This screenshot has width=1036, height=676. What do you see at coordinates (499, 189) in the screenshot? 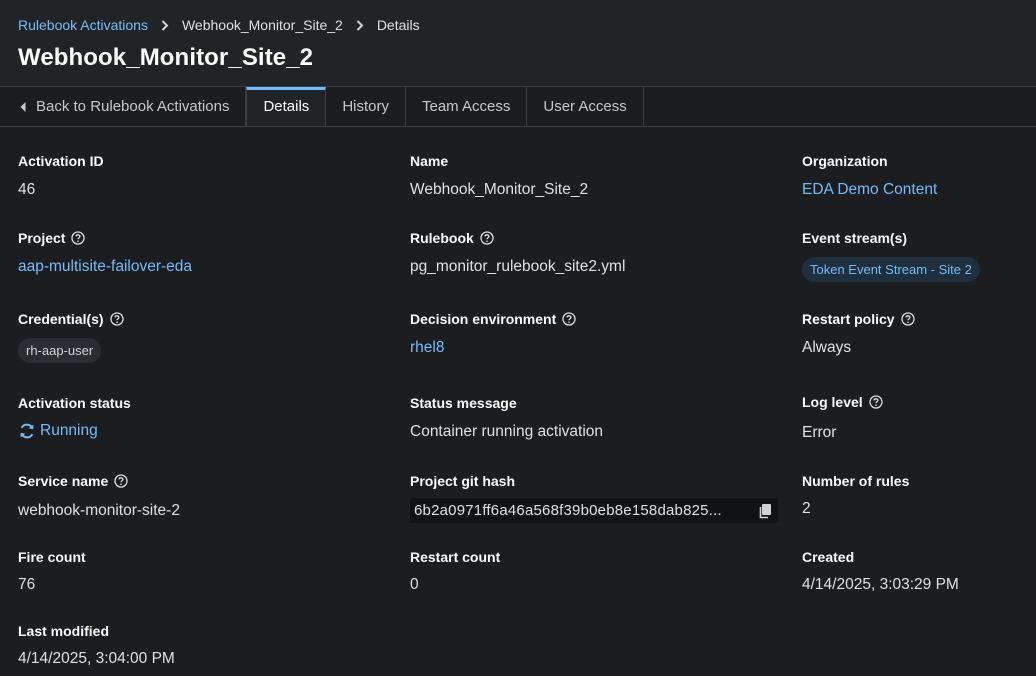
I see `field-value: Webhook_Monitor_Site_2` at bounding box center [499, 189].